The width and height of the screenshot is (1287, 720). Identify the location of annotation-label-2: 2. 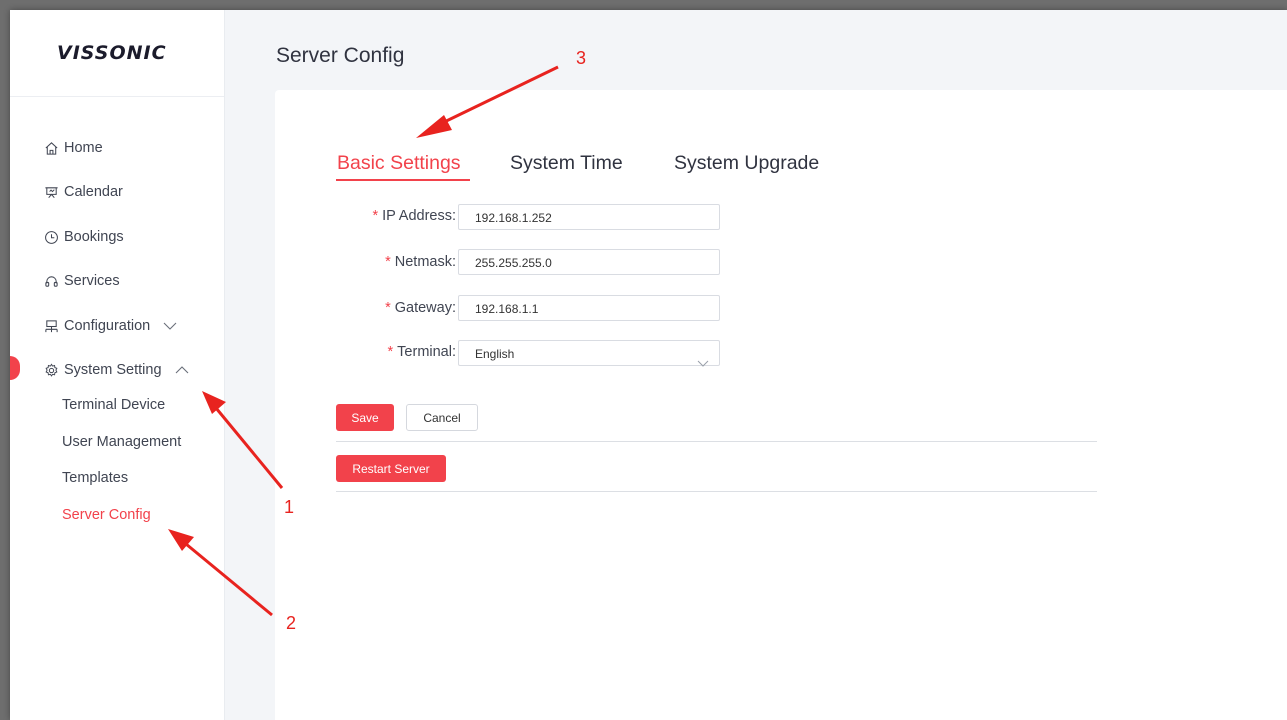
(291, 623).